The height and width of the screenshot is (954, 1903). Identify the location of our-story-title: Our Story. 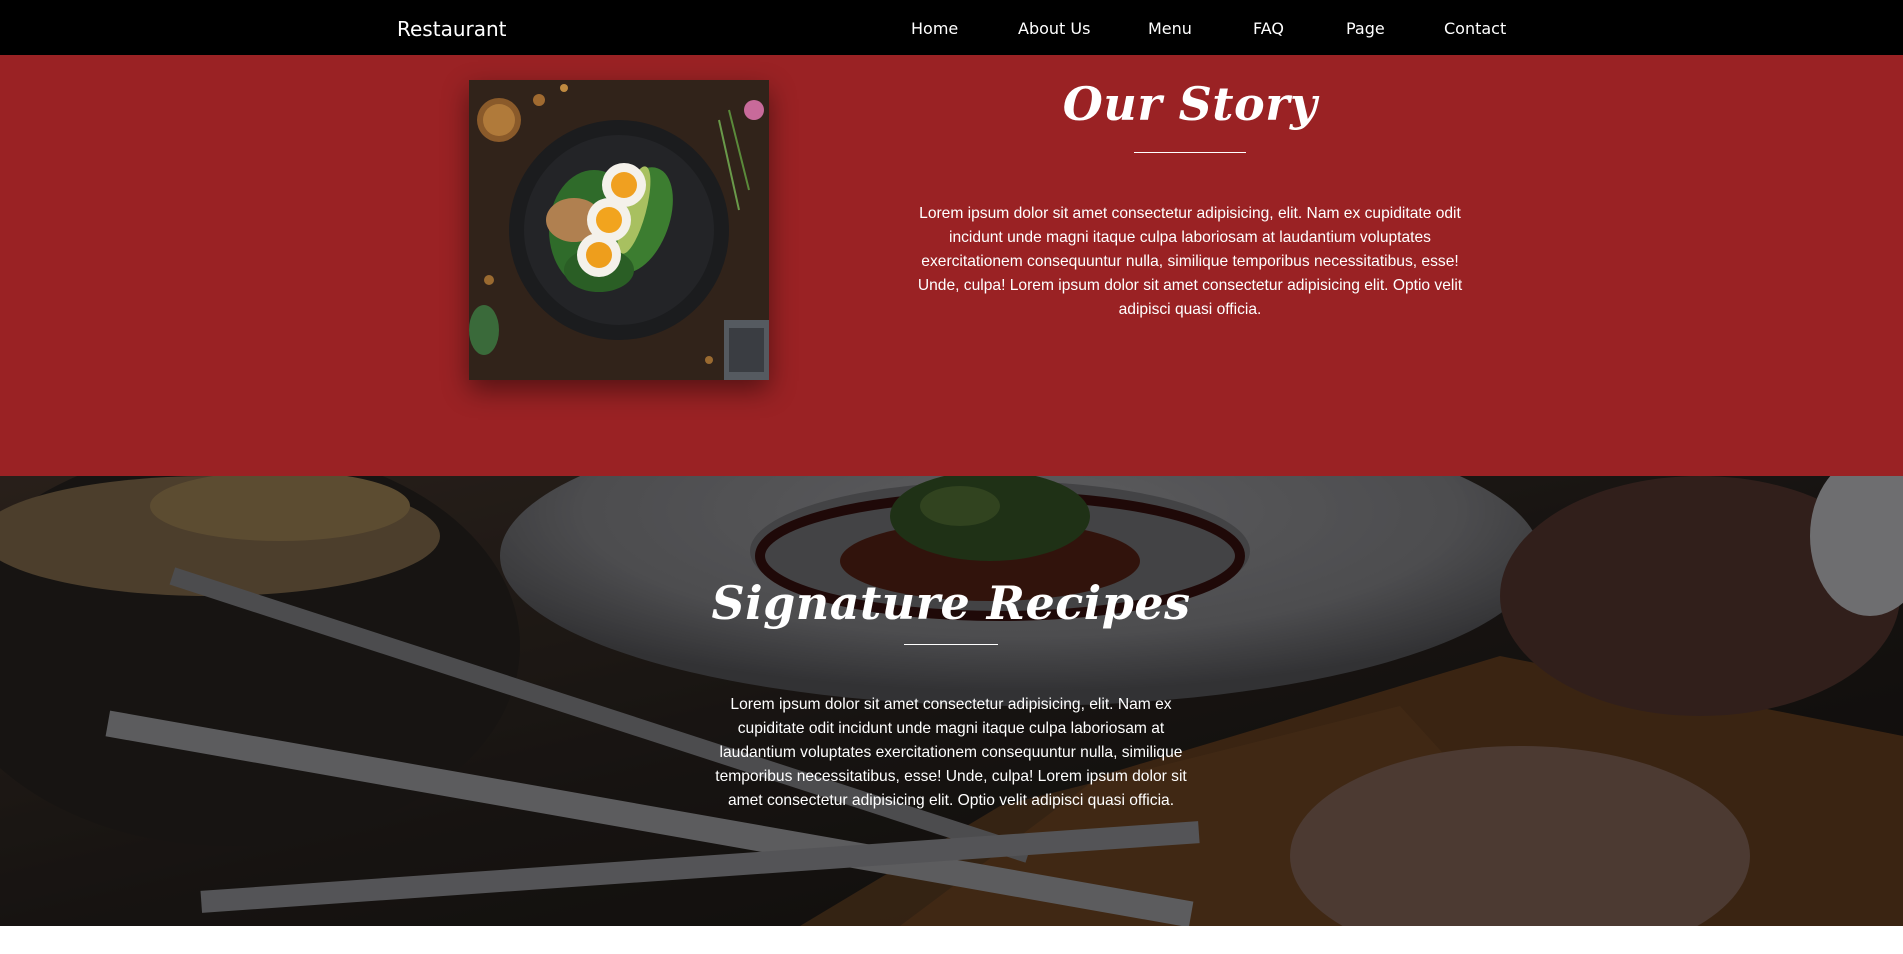
(1190, 104).